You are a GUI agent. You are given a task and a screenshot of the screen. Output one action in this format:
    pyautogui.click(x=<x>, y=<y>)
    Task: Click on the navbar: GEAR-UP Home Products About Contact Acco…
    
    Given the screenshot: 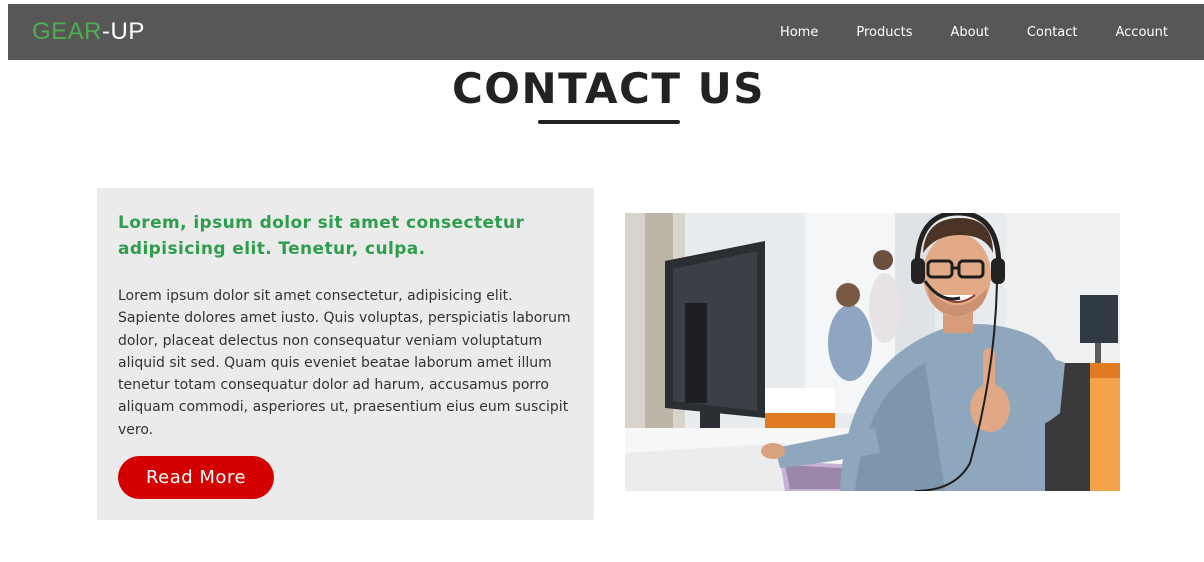 What is the action you would take?
    pyautogui.click(x=606, y=32)
    